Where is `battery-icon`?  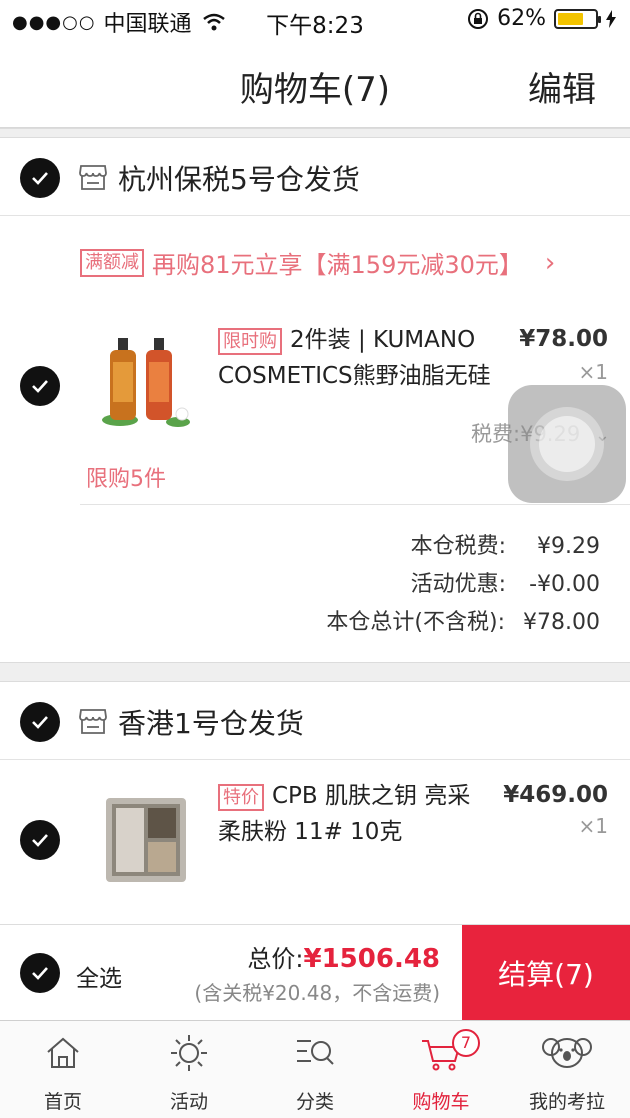 battery-icon is located at coordinates (577, 18).